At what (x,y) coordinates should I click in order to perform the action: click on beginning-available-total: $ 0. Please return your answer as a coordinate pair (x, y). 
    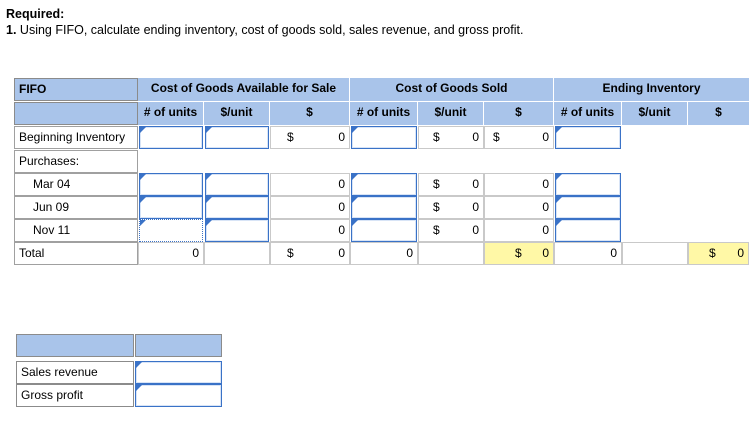
    Looking at the image, I should click on (310, 137).